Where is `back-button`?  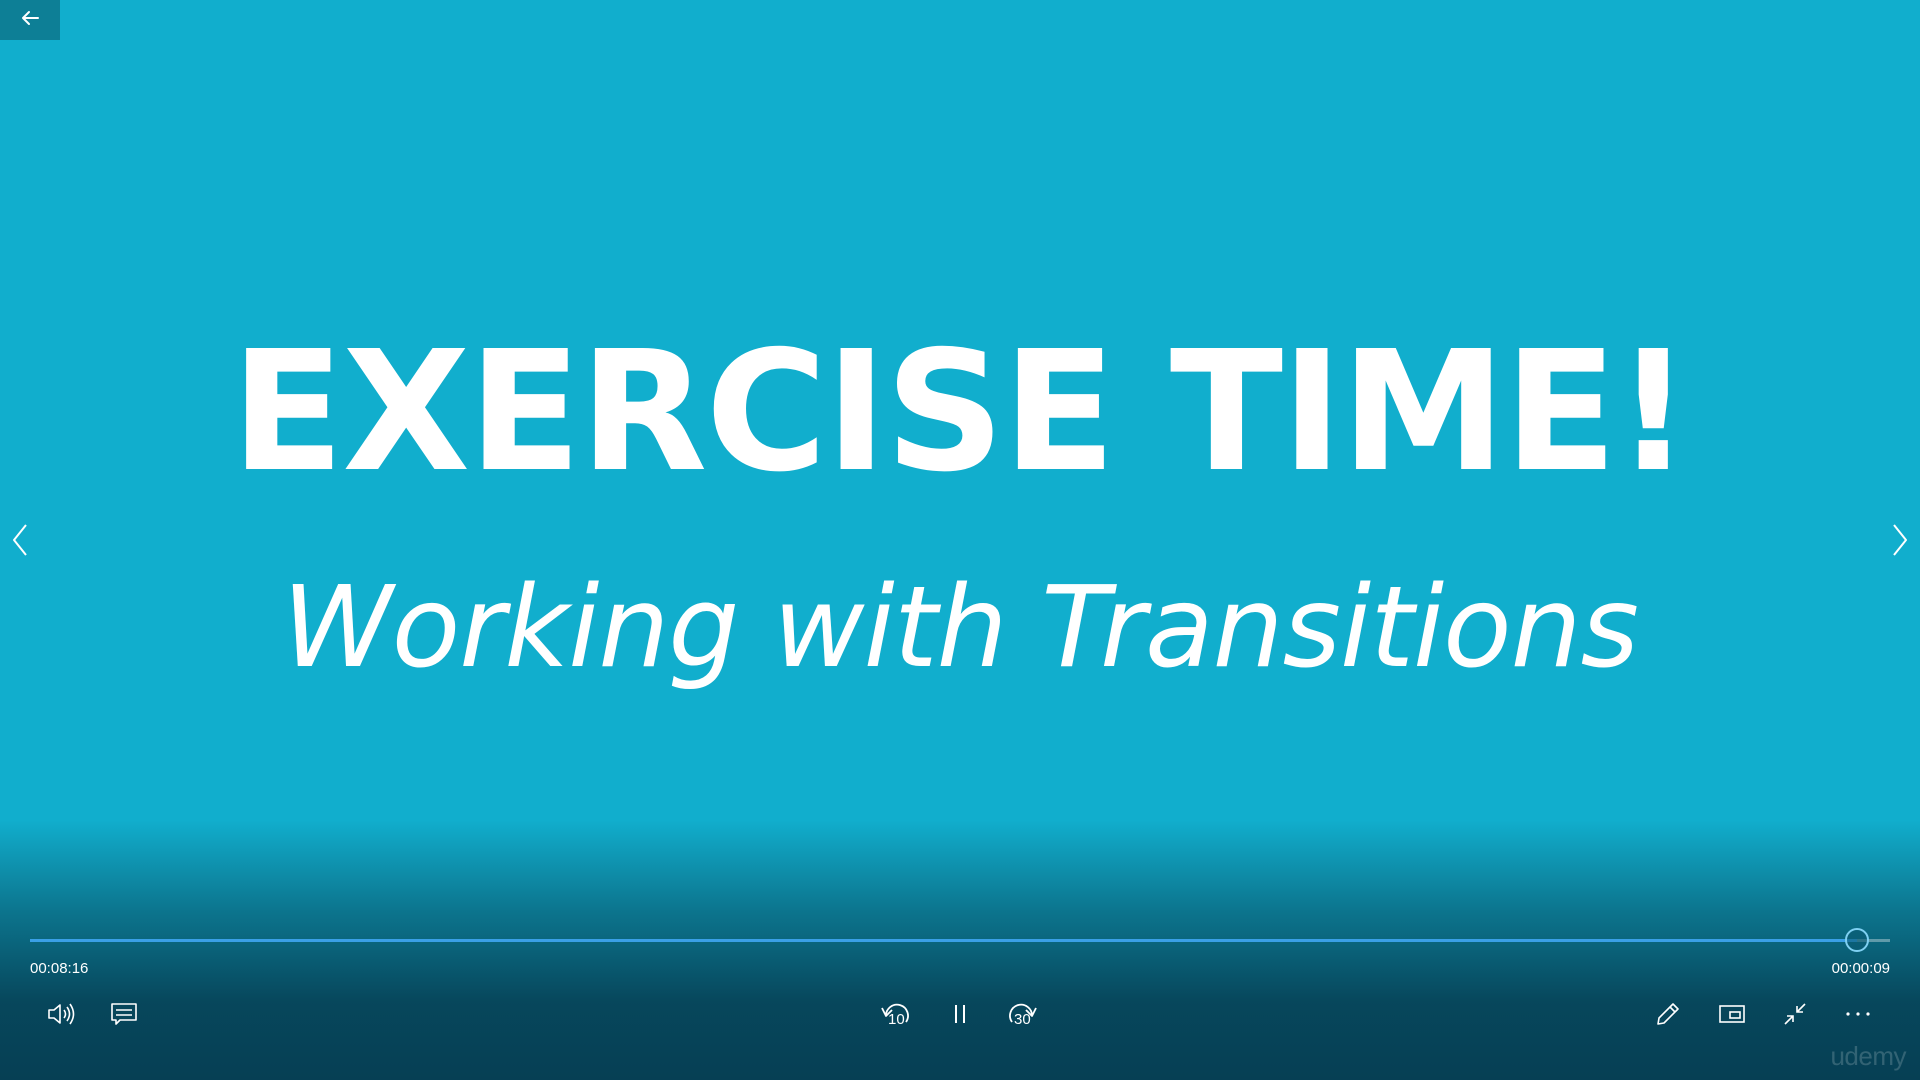 back-button is located at coordinates (30, 20).